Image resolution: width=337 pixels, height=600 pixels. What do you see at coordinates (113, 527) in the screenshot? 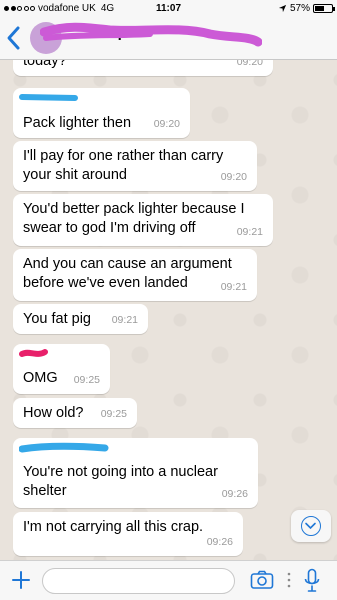
I see `message-text: I'm not carrying all this crap.` at bounding box center [113, 527].